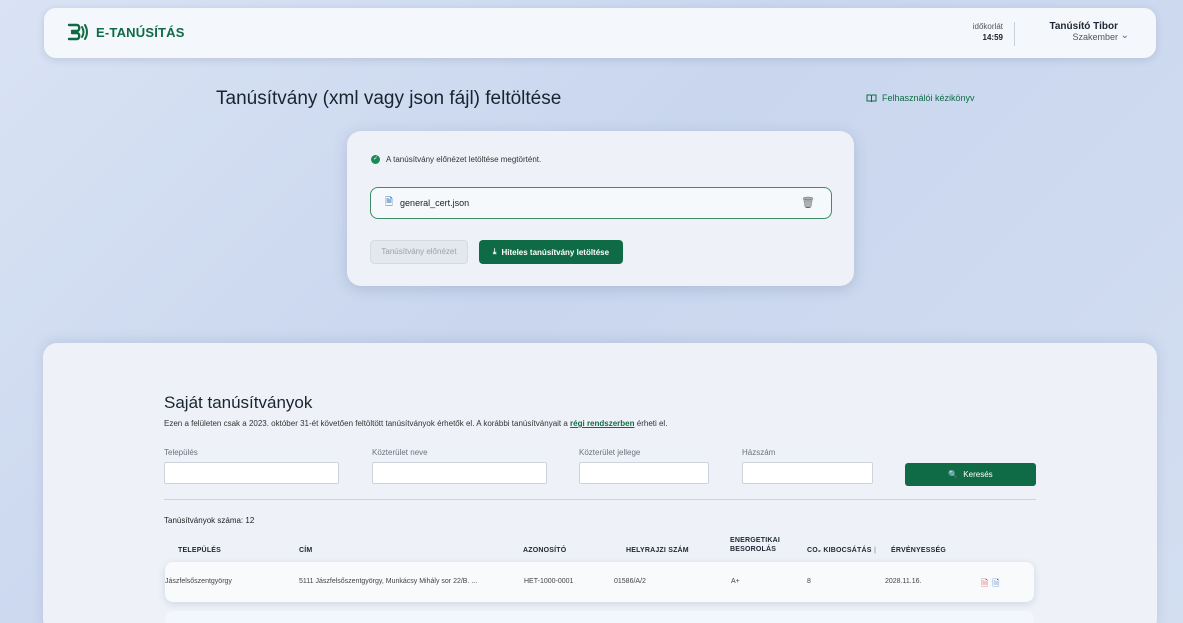 The image size is (1183, 623). What do you see at coordinates (494, 251) in the screenshot?
I see `download-icon: ⤓` at bounding box center [494, 251].